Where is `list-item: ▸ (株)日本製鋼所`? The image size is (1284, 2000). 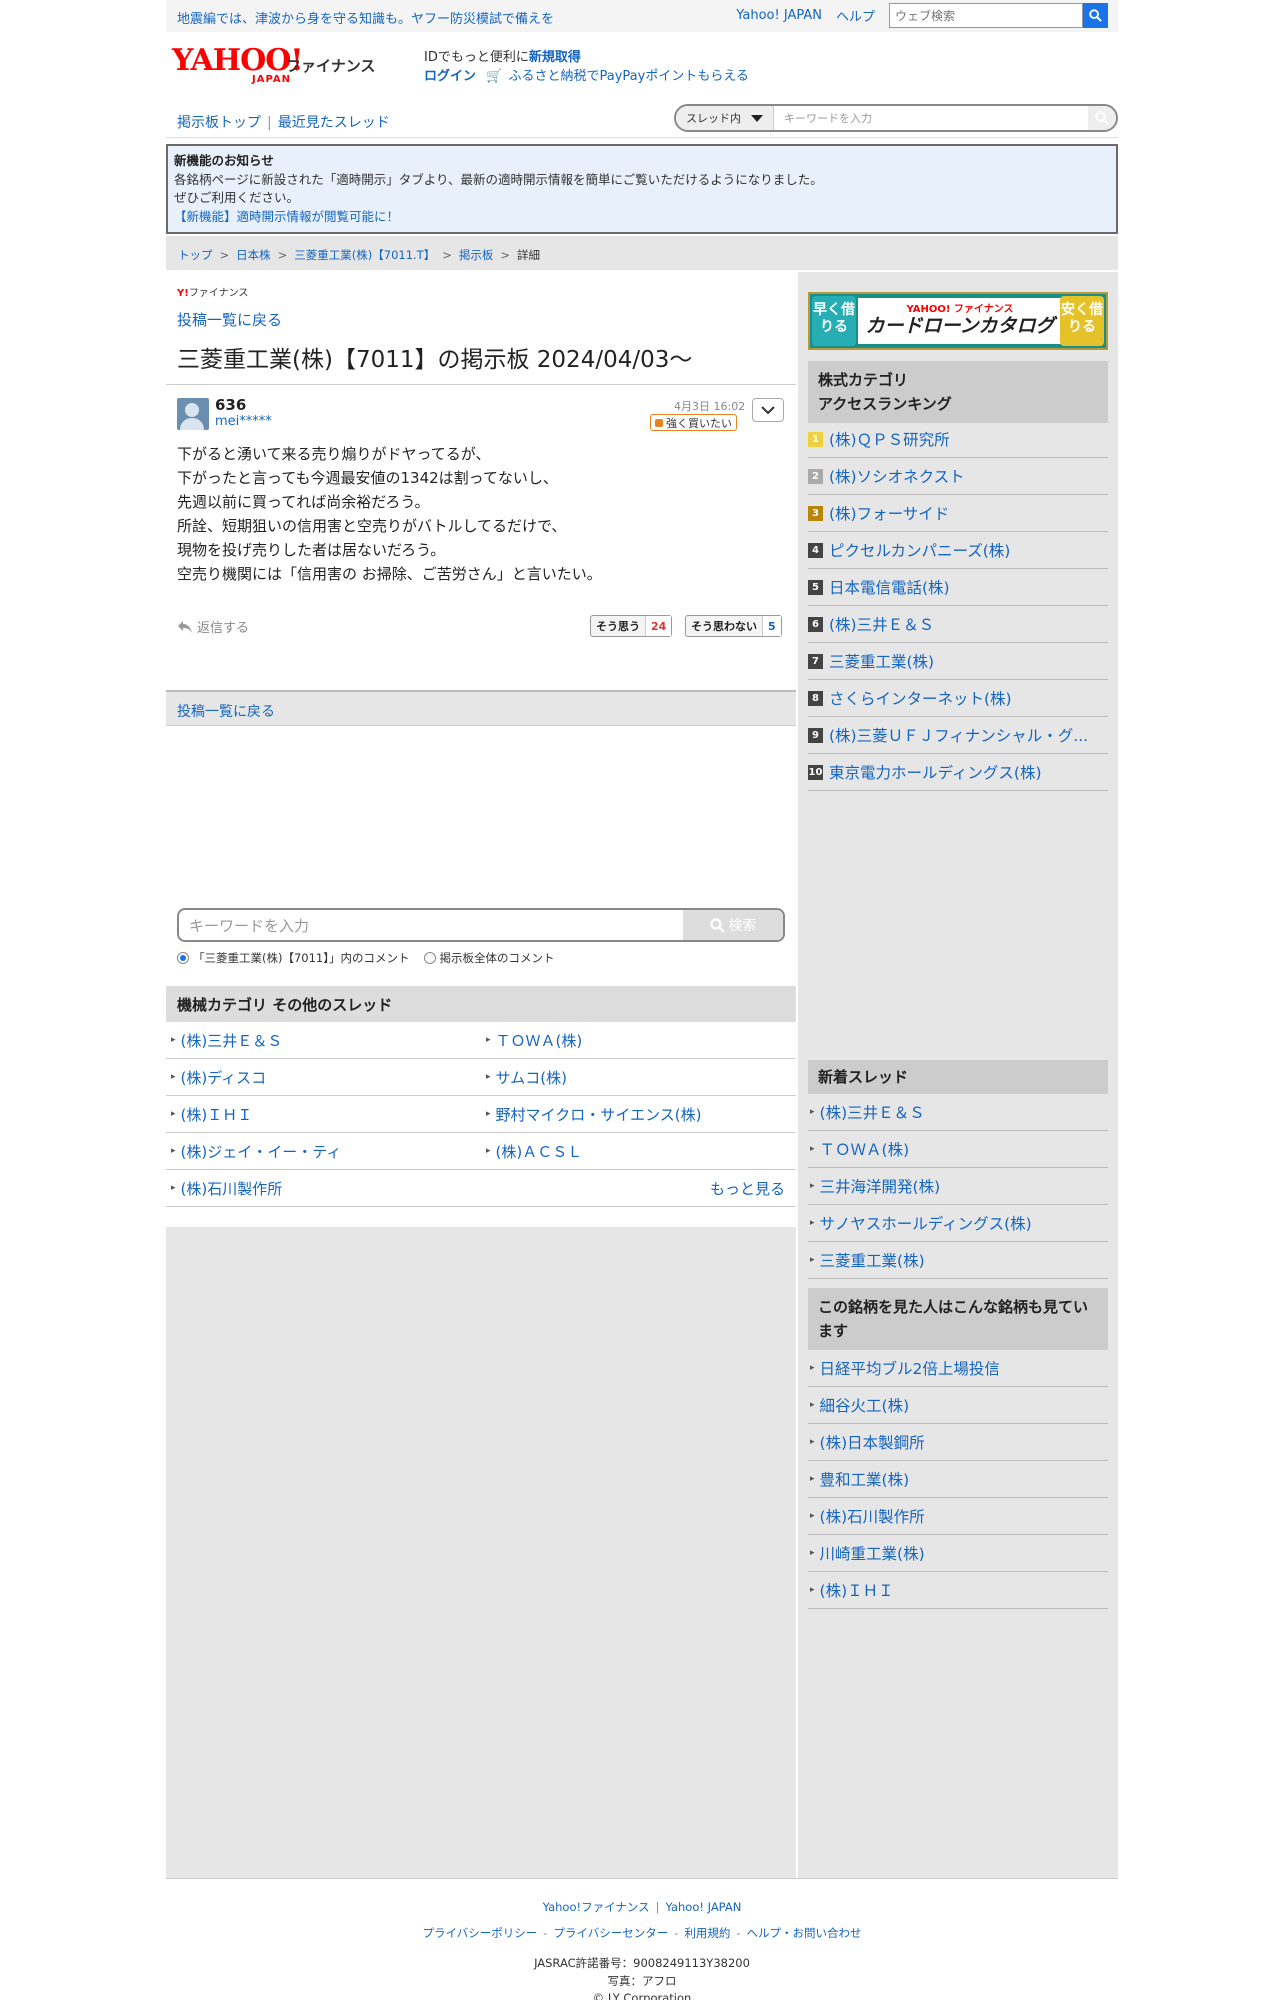 list-item: ▸ (株)日本製鋼所 is located at coordinates (958, 1442).